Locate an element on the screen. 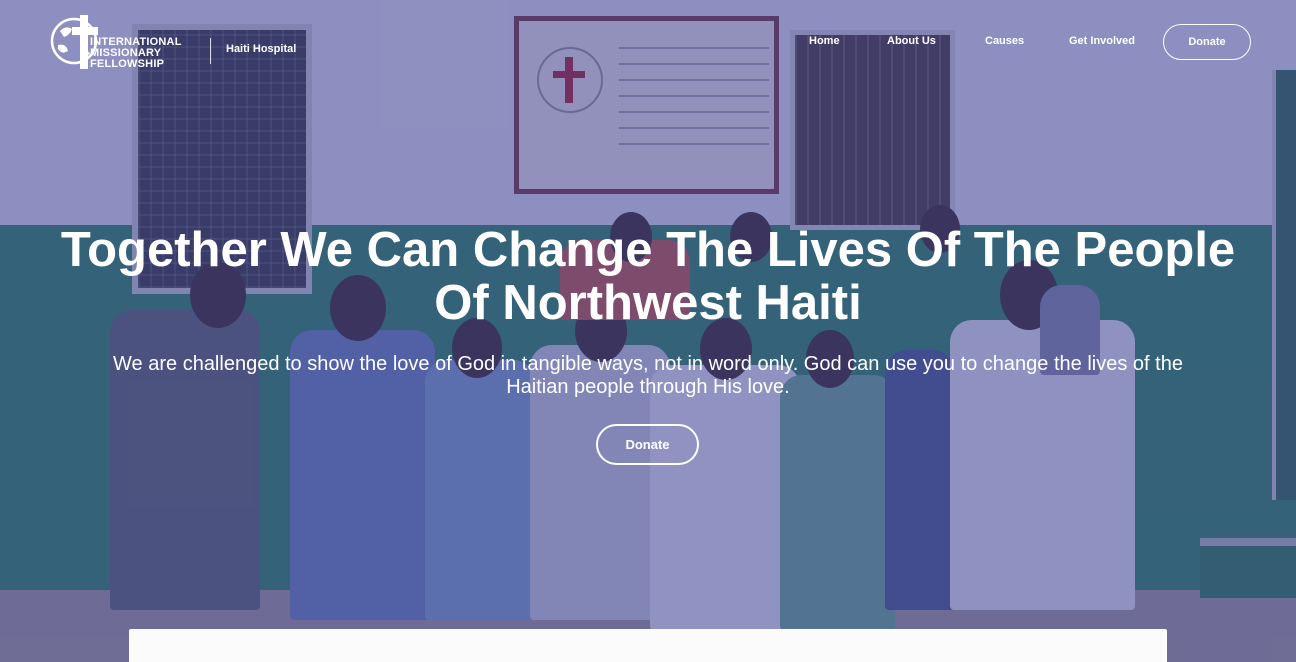 Image resolution: width=1296 pixels, height=662 pixels. site-name: Haiti Hospital is located at coordinates (261, 49).